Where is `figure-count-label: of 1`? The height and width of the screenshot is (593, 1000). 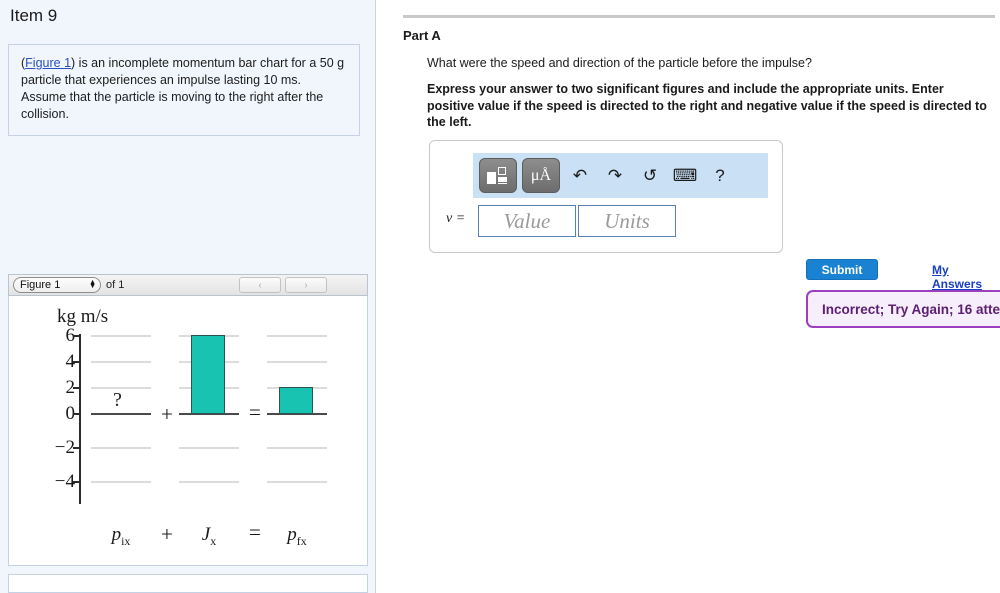 figure-count-label: of 1 is located at coordinates (115, 285).